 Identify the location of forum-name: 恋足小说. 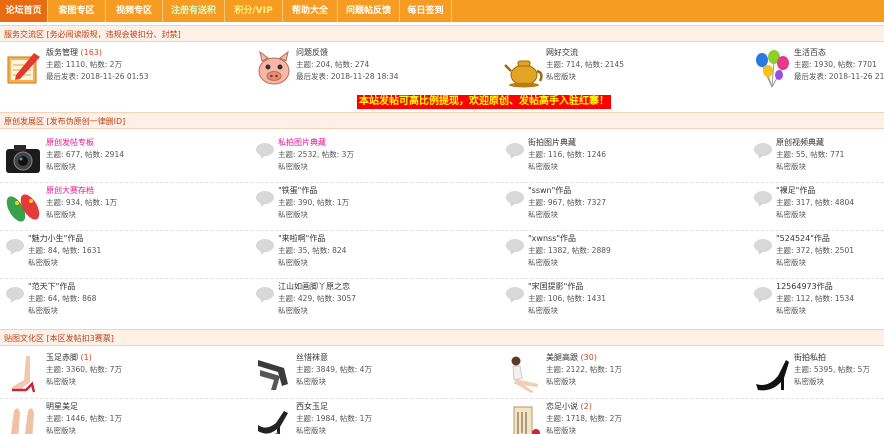
(562, 406).